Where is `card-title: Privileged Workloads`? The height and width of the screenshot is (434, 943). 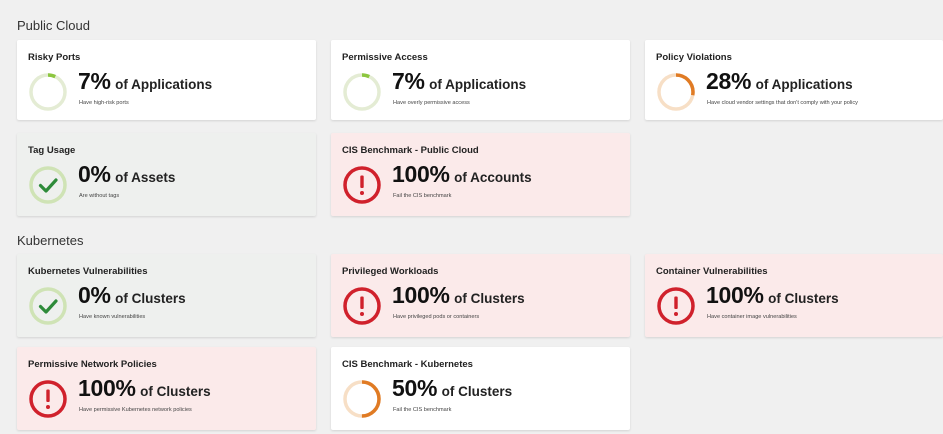
card-title: Privileged Workloads is located at coordinates (390, 271).